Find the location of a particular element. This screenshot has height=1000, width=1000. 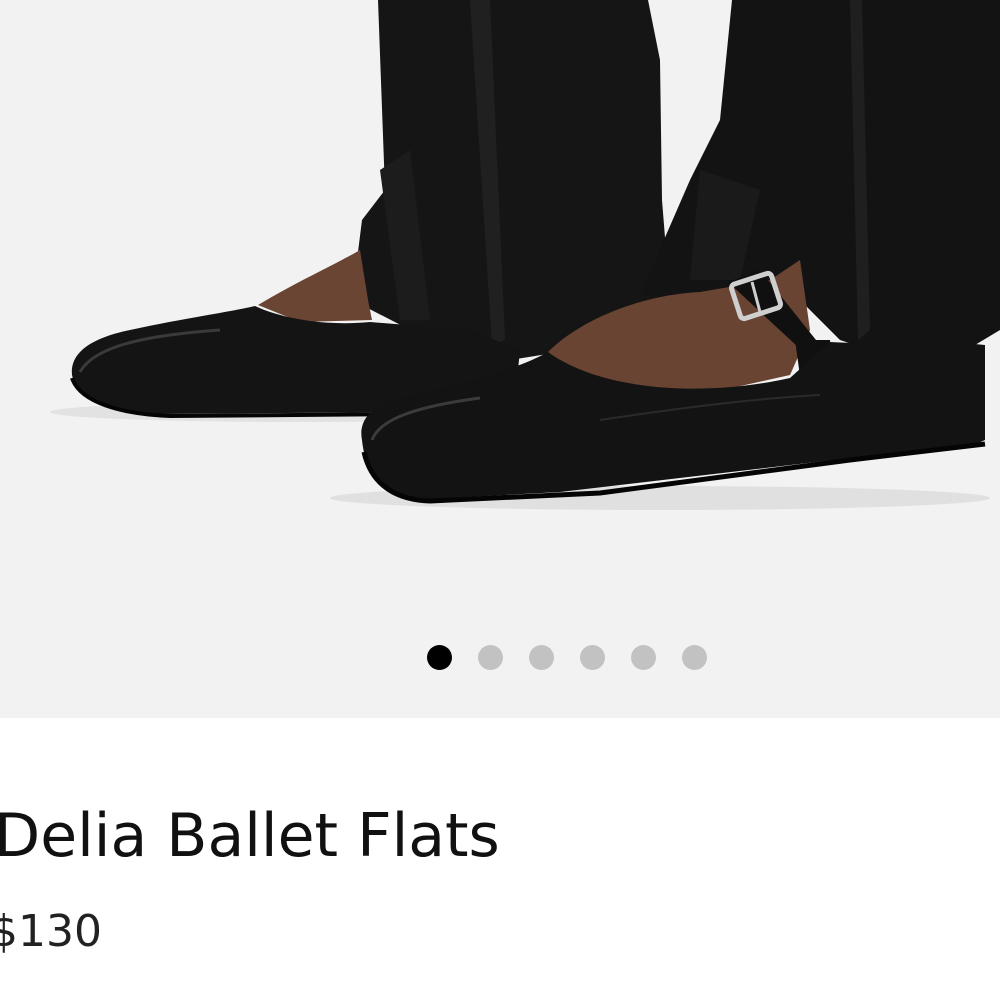

carousel-indicators is located at coordinates (567, 657).